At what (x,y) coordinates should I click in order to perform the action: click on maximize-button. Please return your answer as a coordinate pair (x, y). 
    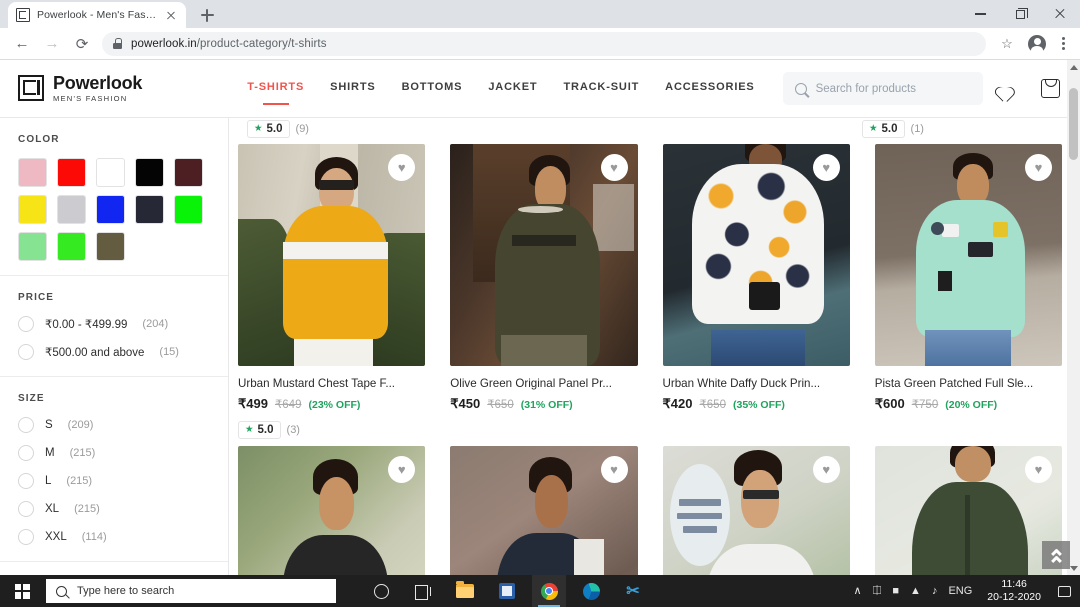
    Looking at the image, I should click on (1020, 14).